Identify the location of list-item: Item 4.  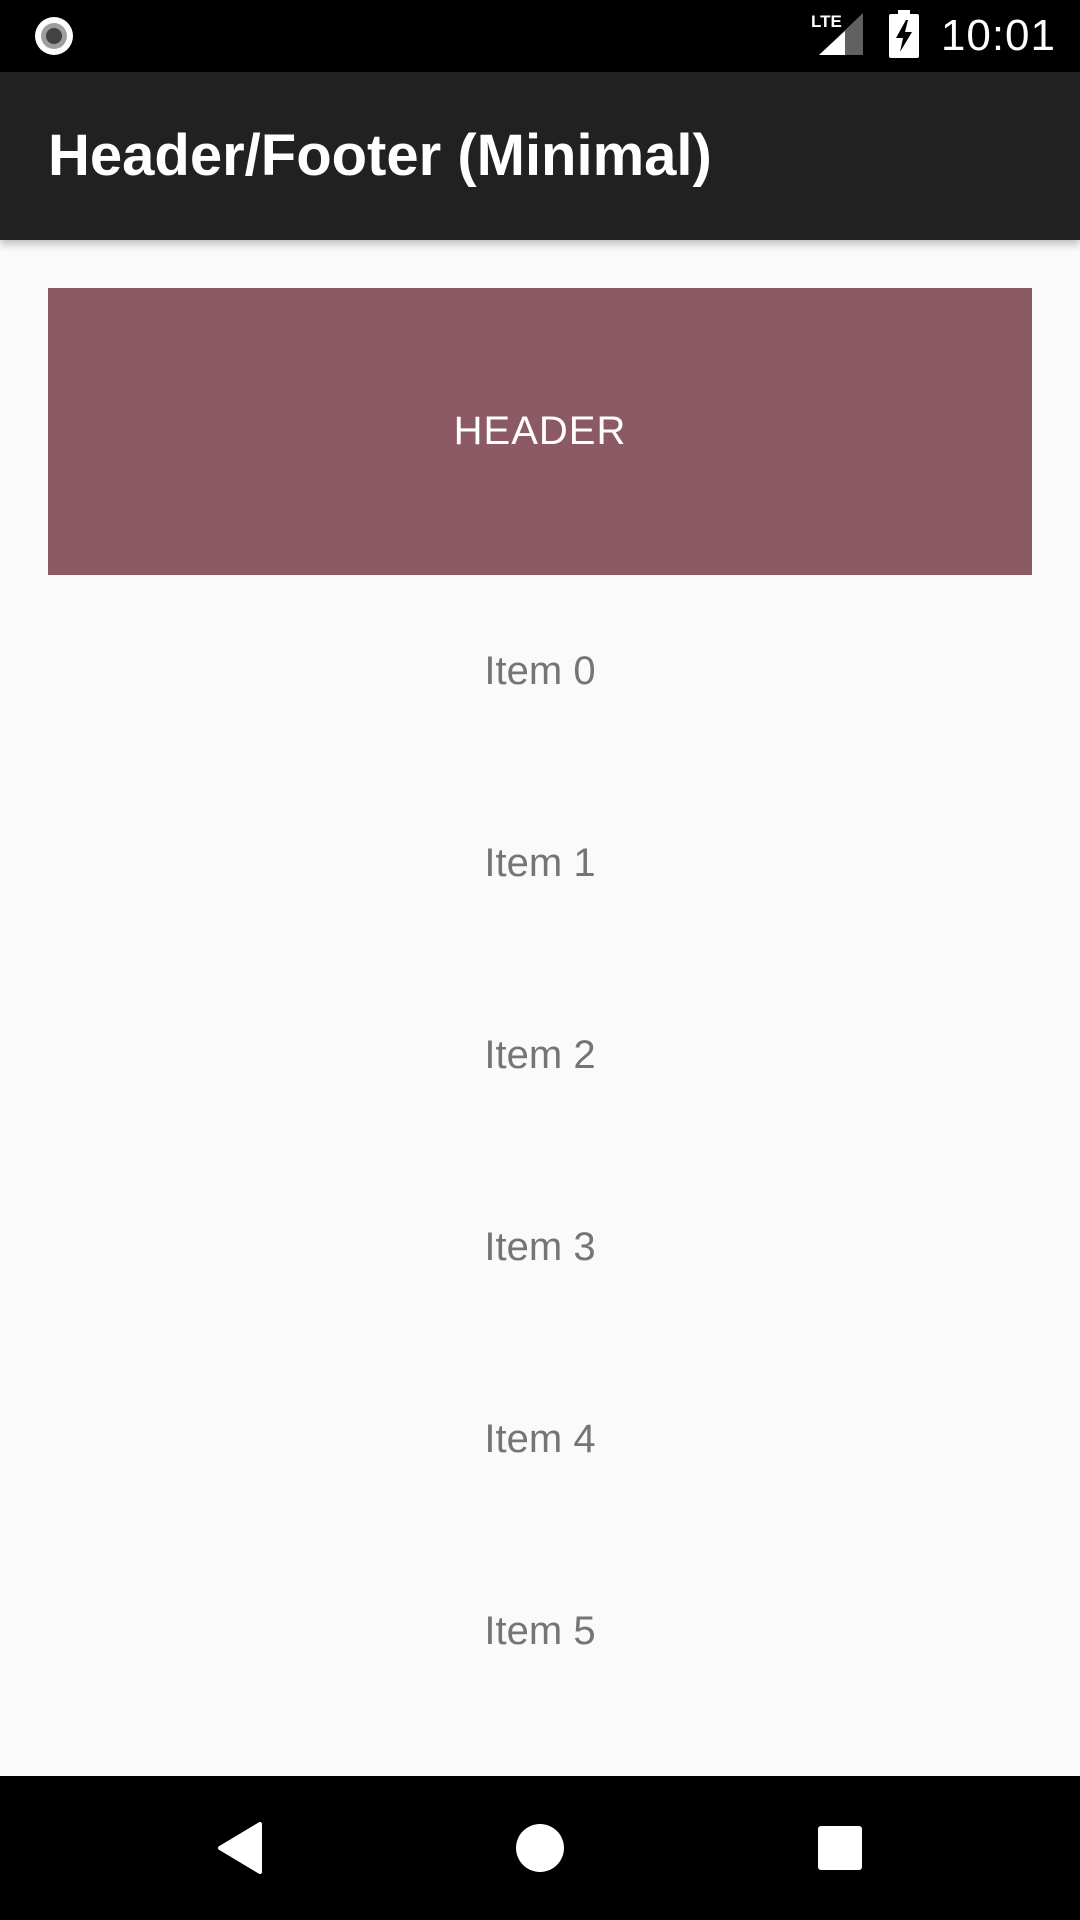
(540, 1439).